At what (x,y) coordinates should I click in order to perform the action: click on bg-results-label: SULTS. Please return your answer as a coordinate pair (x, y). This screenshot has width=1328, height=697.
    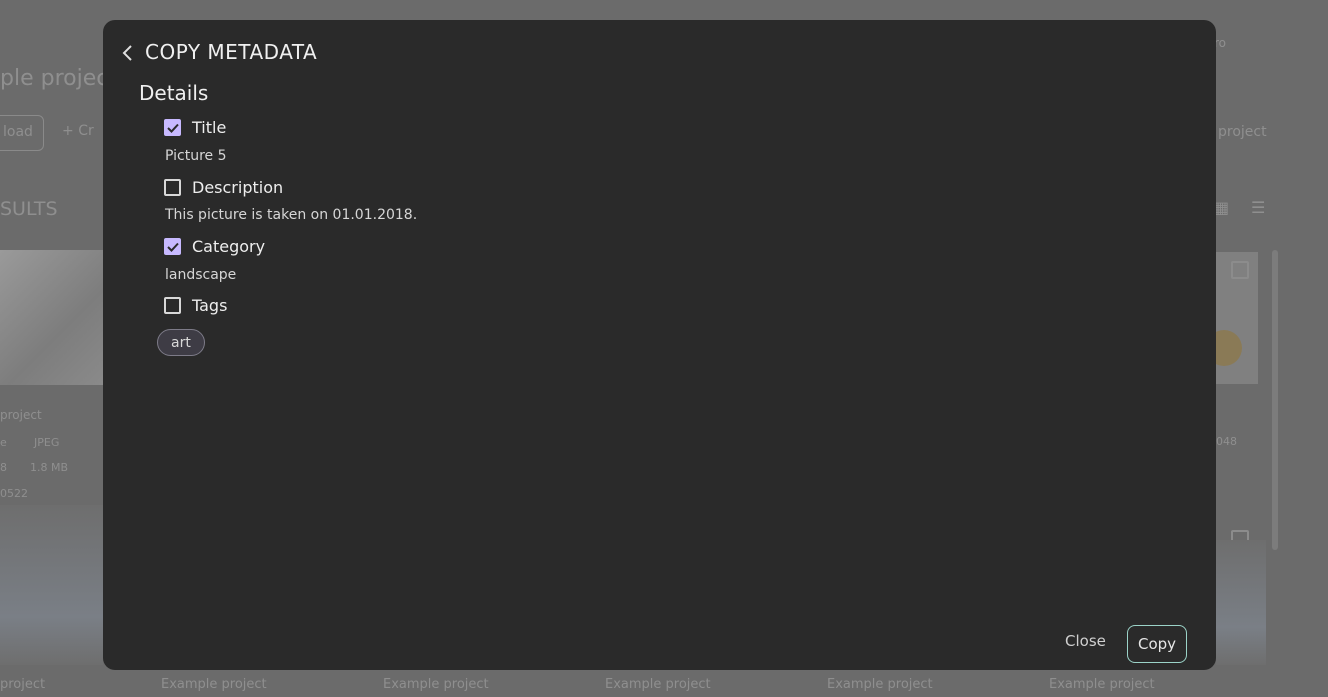
    Looking at the image, I should click on (29, 209).